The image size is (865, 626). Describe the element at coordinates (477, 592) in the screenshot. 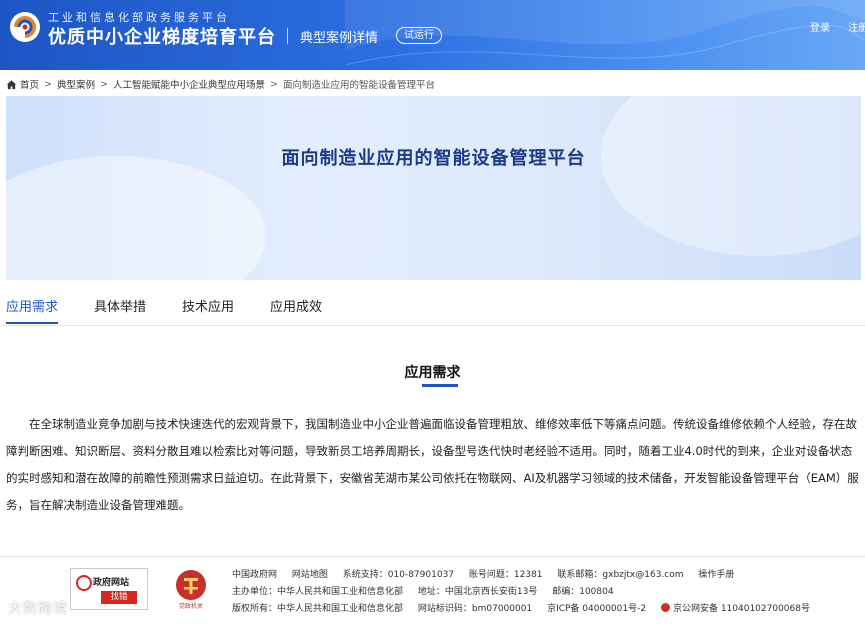

I see `footer-address: 地址：中国北京西长安街13号` at that location.